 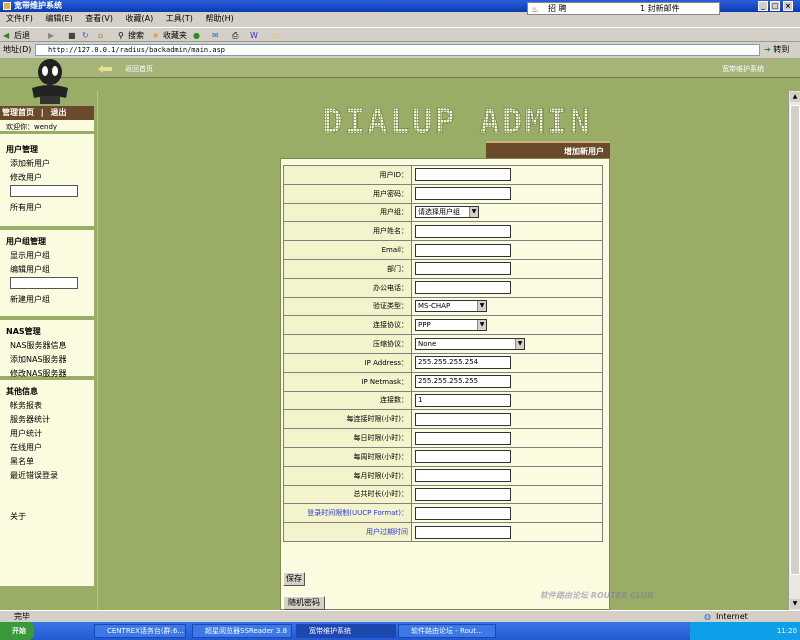 What do you see at coordinates (19, 18) in the screenshot?
I see `menu-file: 文件(F)` at bounding box center [19, 18].